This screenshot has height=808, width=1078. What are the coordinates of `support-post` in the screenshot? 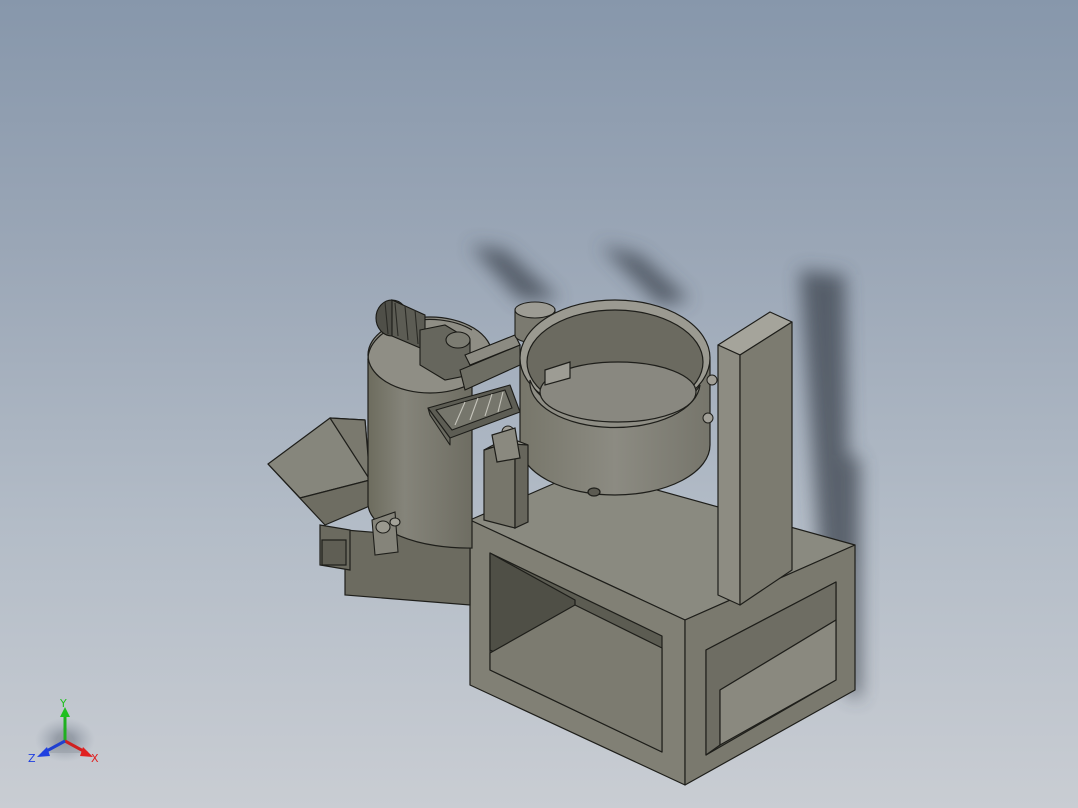 It's located at (506, 478).